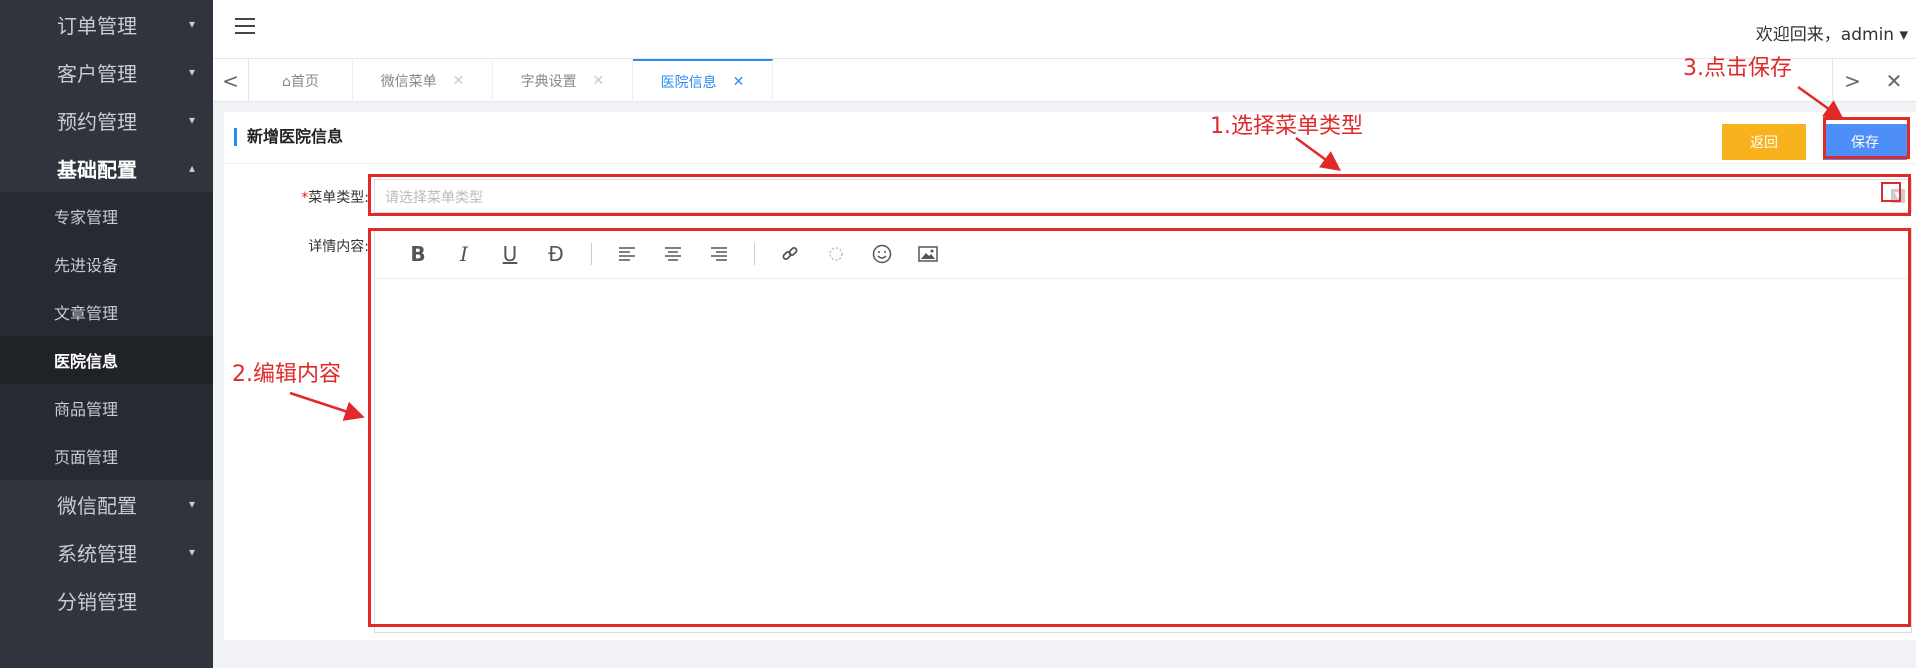  I want to click on image-icon, so click(928, 254).